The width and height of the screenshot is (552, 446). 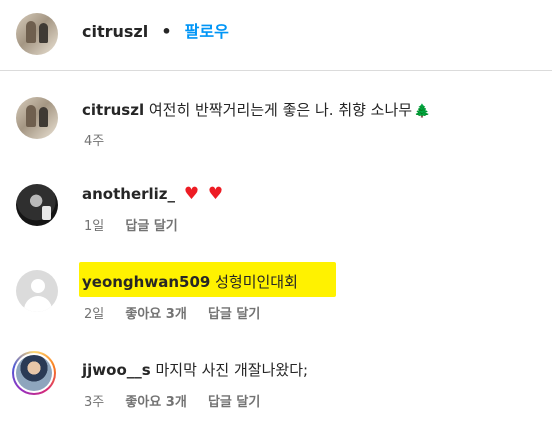 I want to click on comment-citruszl: citruszl 여전히 반짝거리는게 좋은 나. 취향 소나무 🌲, so click(x=256, y=111).